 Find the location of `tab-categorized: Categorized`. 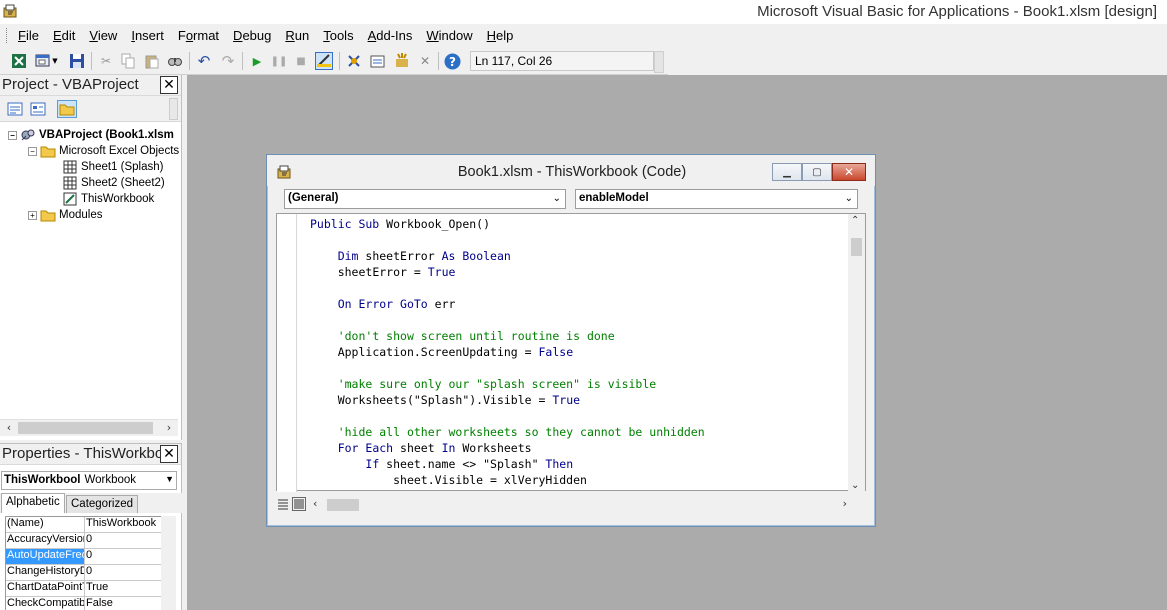

tab-categorized: Categorized is located at coordinates (102, 504).